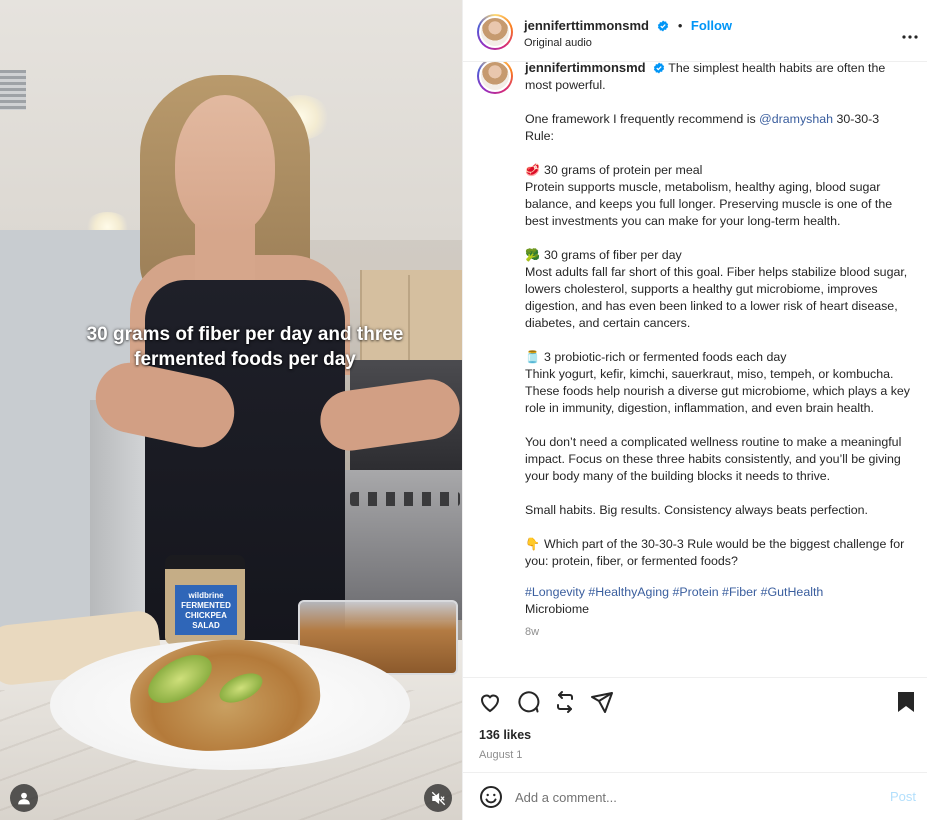 The height and width of the screenshot is (820, 927). I want to click on repost-icon, so click(565, 702).